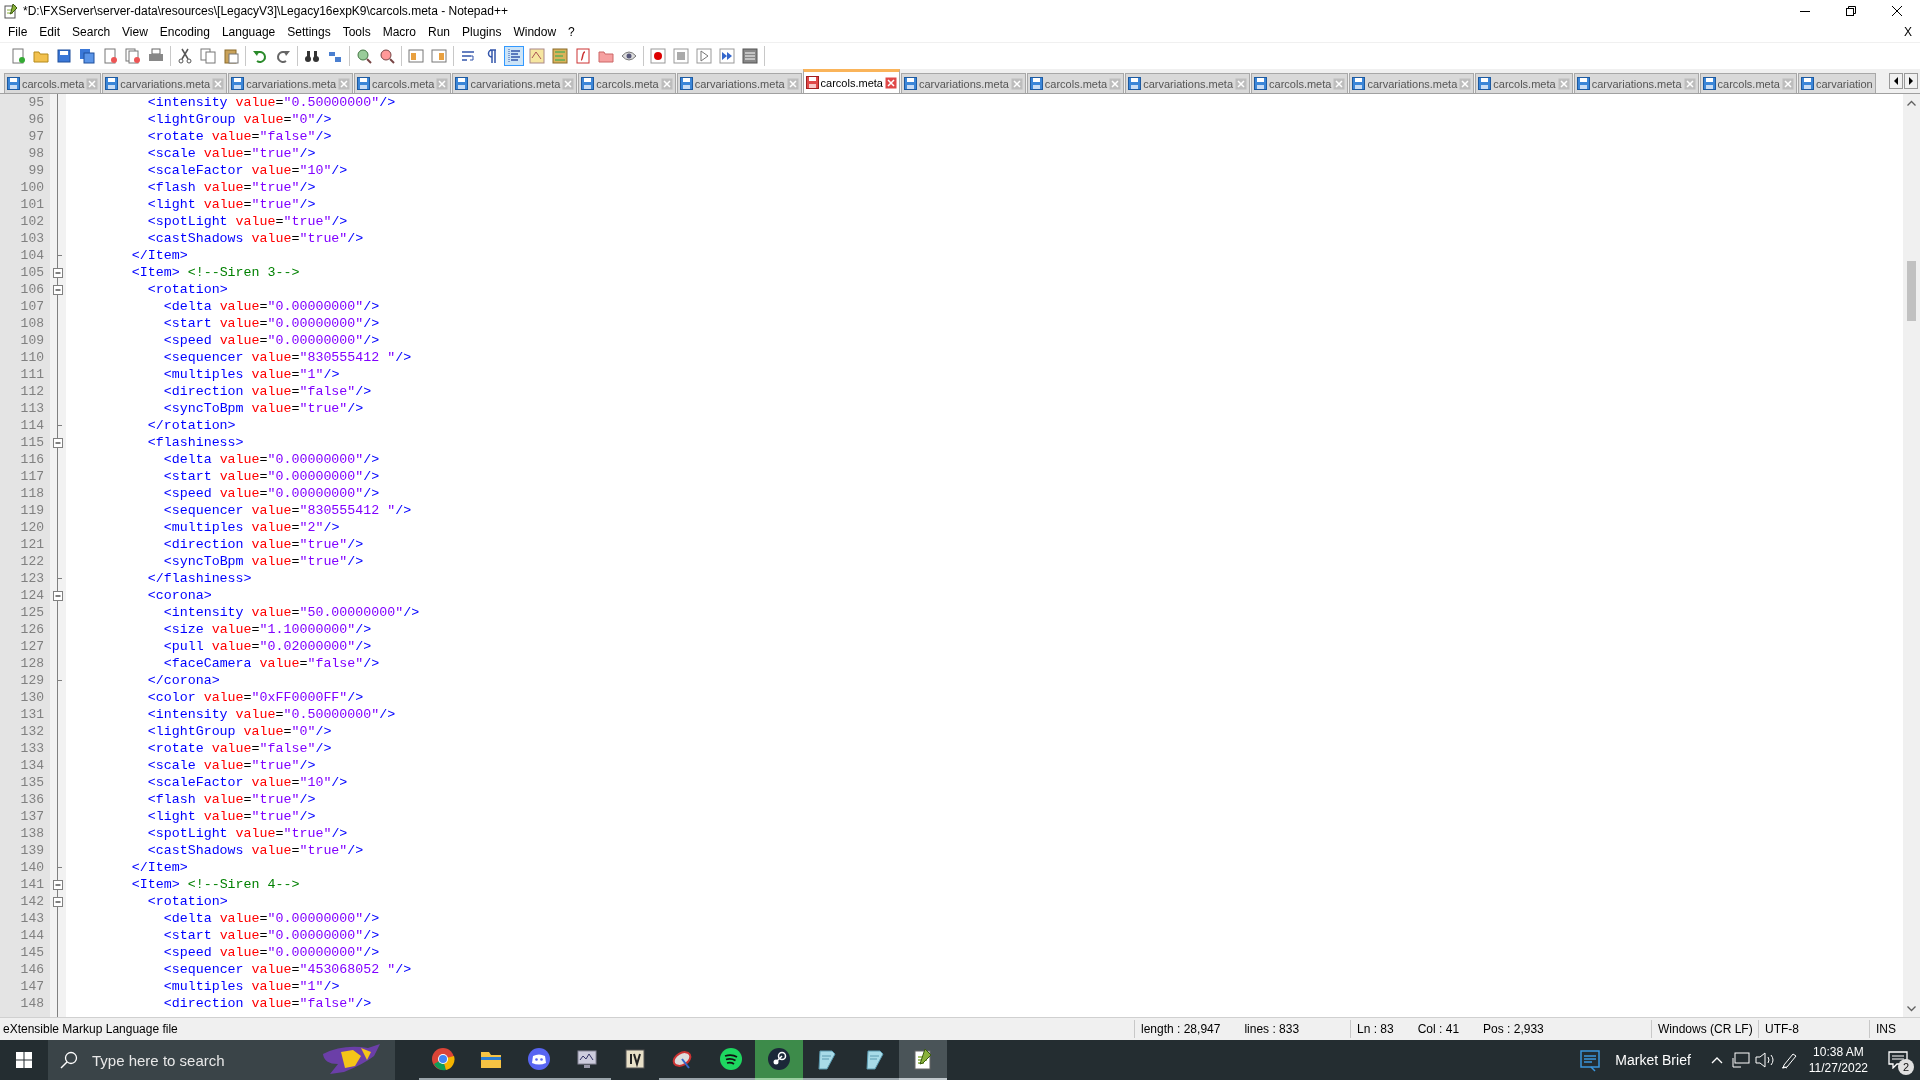  Describe the element at coordinates (309, 32) in the screenshot. I see `menu-item: Settings` at that location.